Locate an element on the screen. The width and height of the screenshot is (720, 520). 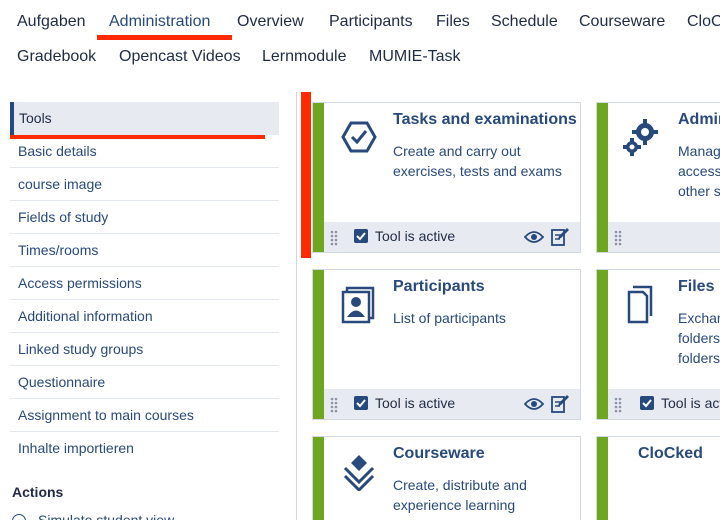
card-title: CloCked is located at coordinates (670, 454).